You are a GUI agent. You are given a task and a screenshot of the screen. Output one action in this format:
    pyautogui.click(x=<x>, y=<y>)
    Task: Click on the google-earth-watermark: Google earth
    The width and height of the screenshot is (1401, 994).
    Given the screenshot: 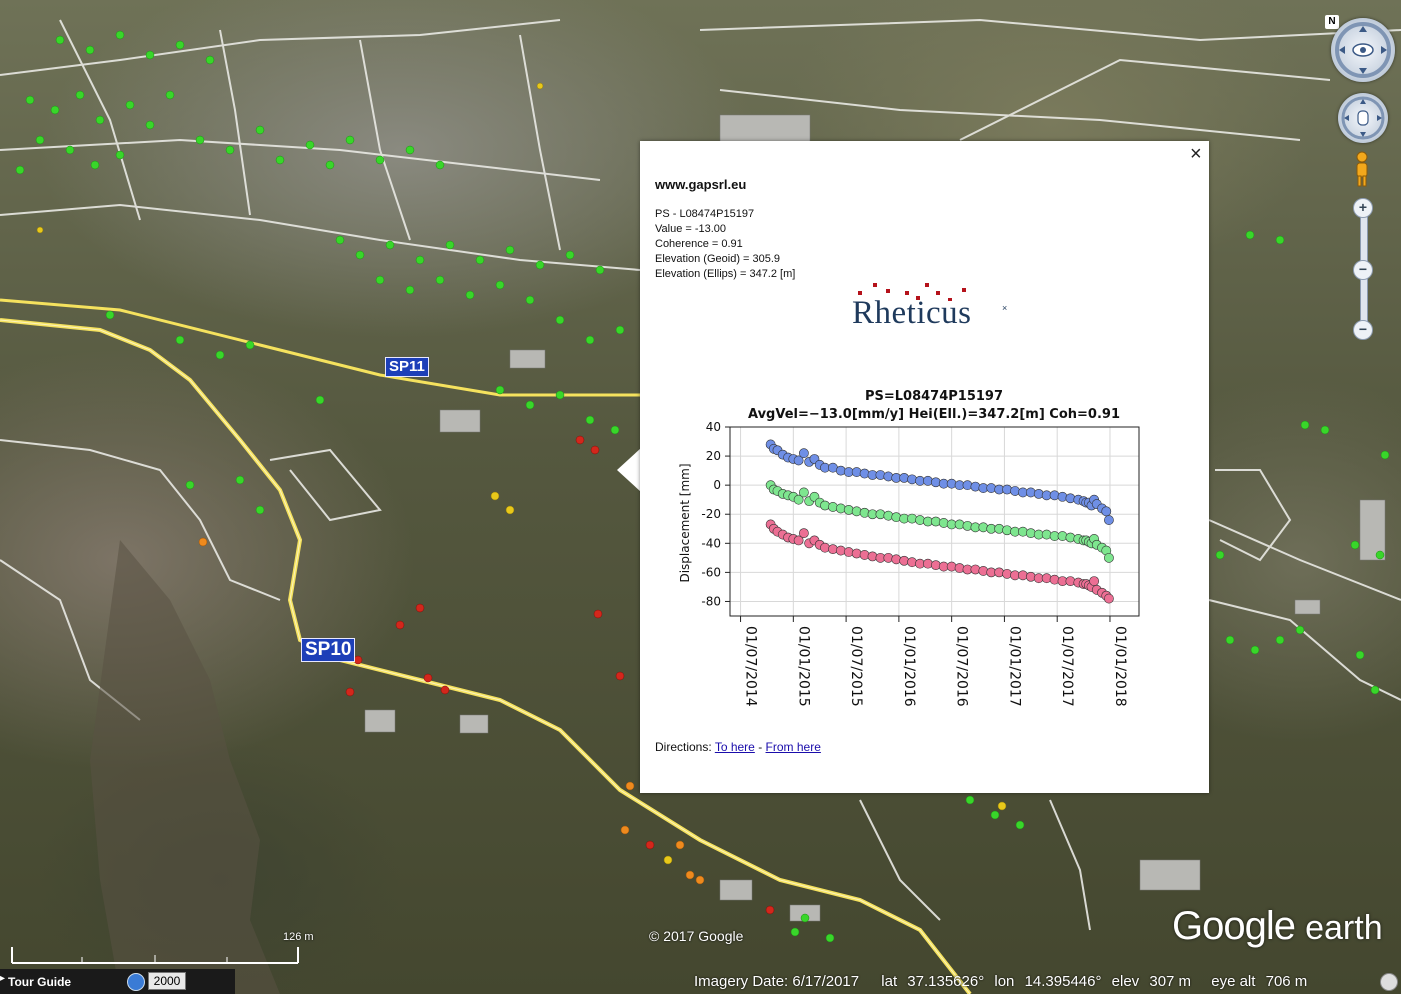 What is the action you would take?
    pyautogui.click(x=1277, y=926)
    